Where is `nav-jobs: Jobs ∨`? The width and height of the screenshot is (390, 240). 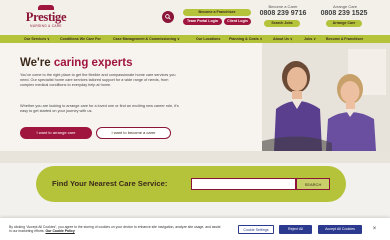
nav-jobs: Jobs ∨ is located at coordinates (310, 39).